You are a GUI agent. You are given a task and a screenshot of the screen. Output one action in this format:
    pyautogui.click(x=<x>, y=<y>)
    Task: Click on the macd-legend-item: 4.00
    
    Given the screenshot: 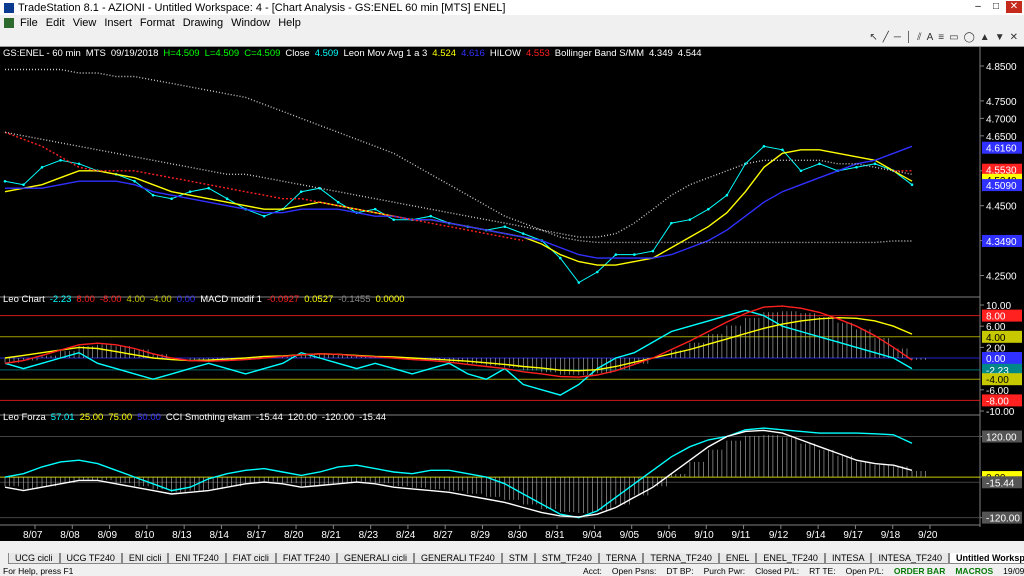 What is the action you would take?
    pyautogui.click(x=136, y=299)
    